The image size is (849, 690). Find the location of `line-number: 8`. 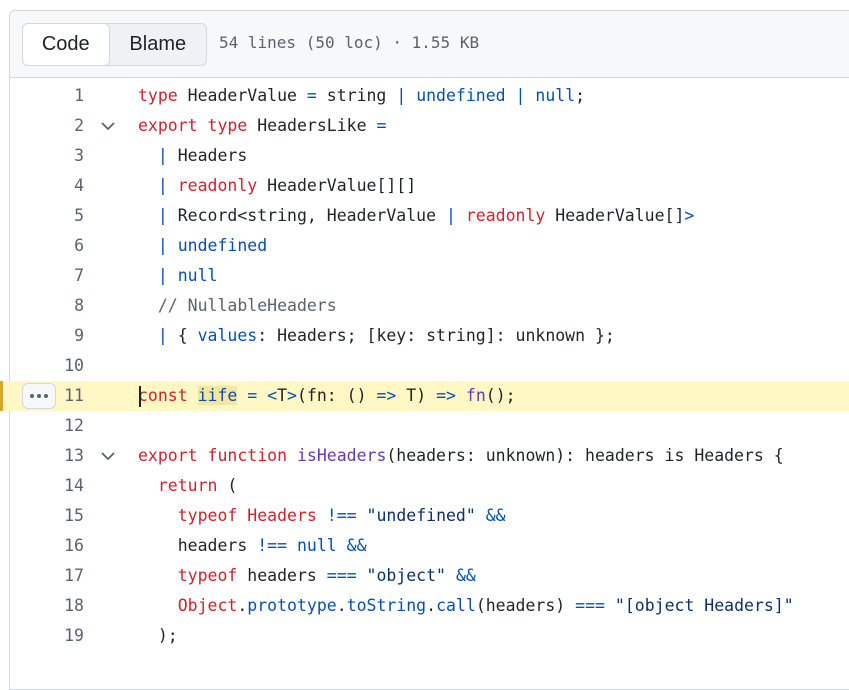

line-number: 8 is located at coordinates (42, 306).